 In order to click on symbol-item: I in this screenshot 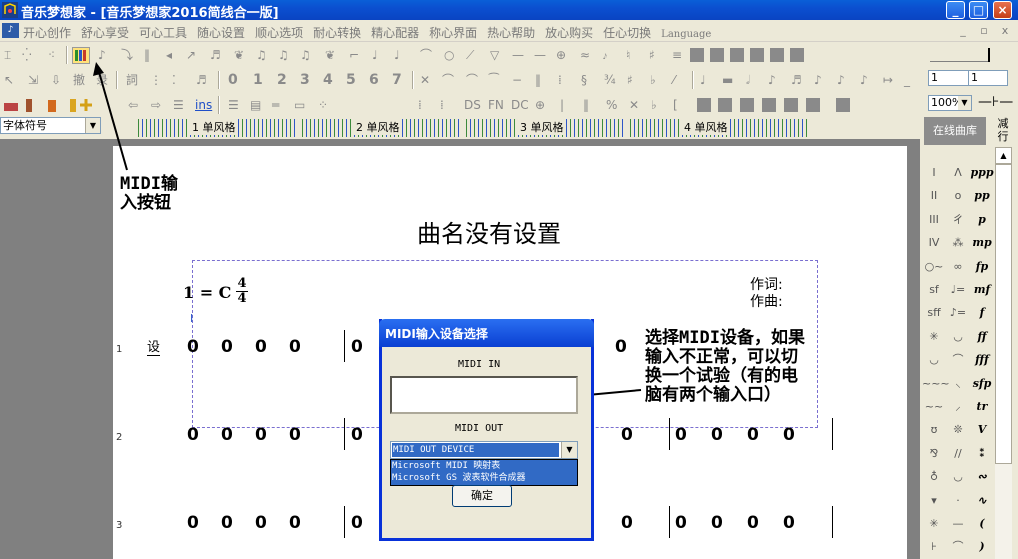, I will do `click(934, 173)`.